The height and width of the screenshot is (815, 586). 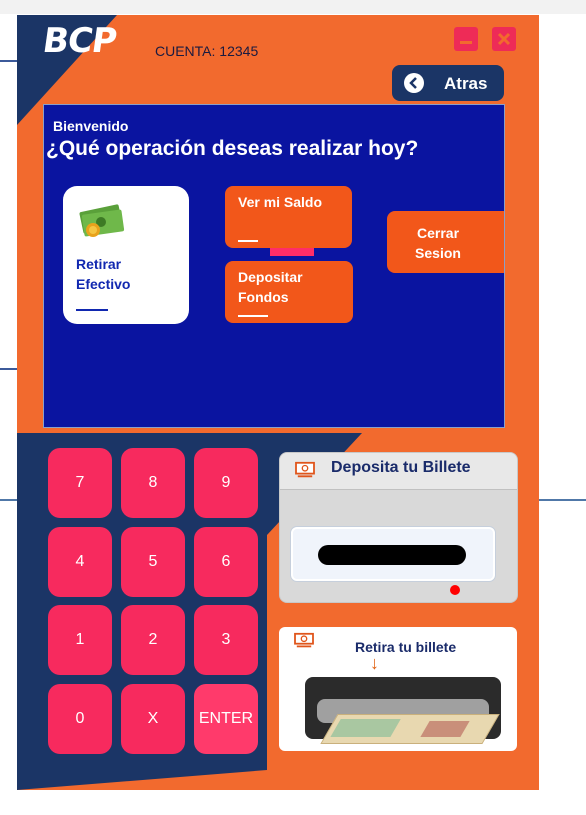 I want to click on numeric-keypad: 7 8 9 4 5 6 1 2 3 0 X ENTER, so click(x=156, y=604).